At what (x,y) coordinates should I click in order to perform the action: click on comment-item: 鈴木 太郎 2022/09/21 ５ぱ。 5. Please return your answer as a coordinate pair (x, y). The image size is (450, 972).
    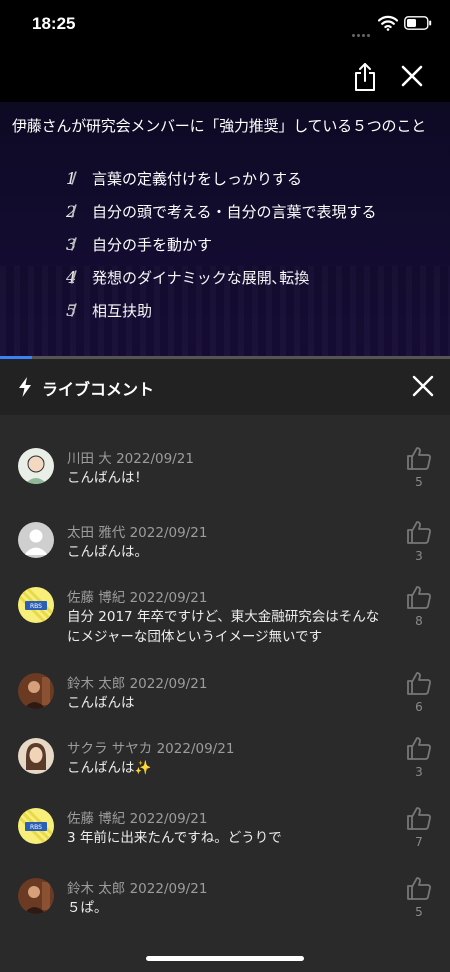
    Looking at the image, I should click on (225, 882).